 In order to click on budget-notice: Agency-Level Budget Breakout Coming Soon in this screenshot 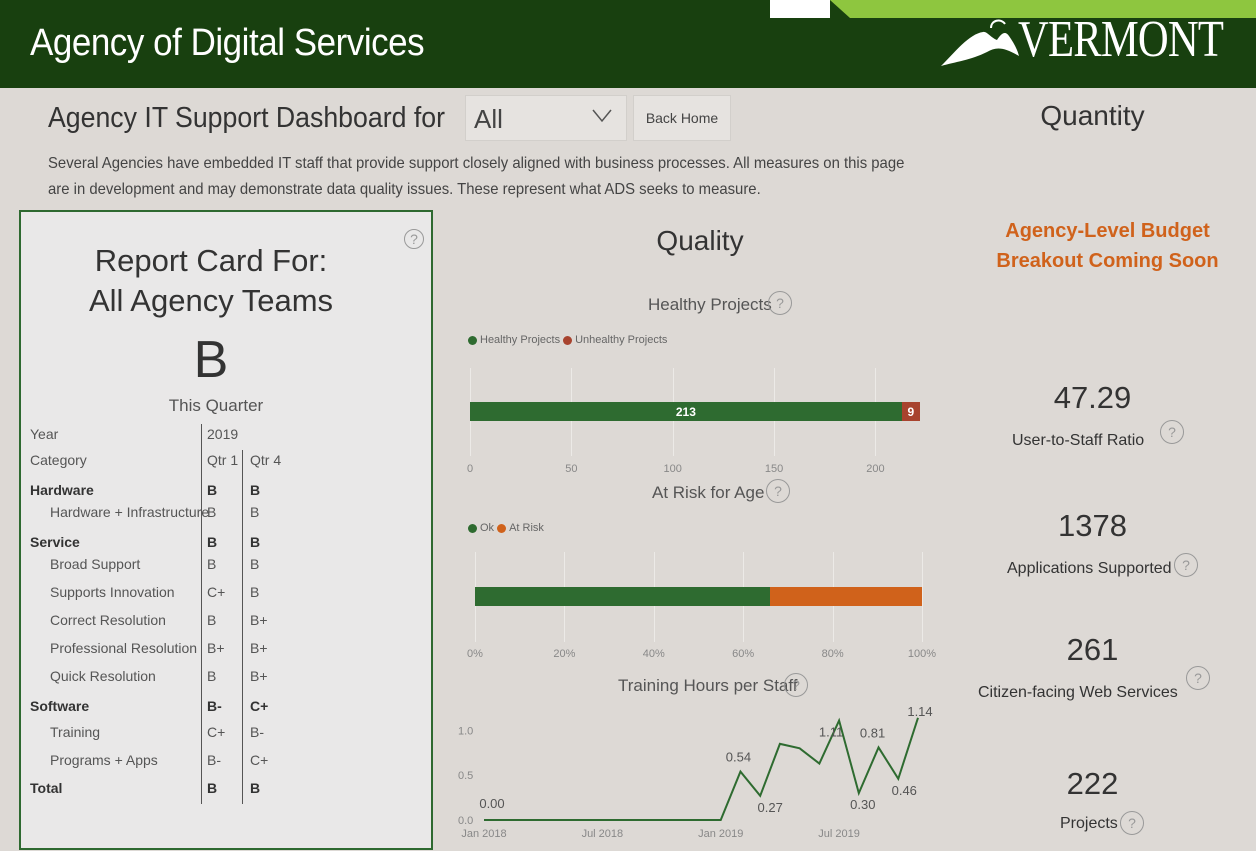, I will do `click(1107, 246)`.